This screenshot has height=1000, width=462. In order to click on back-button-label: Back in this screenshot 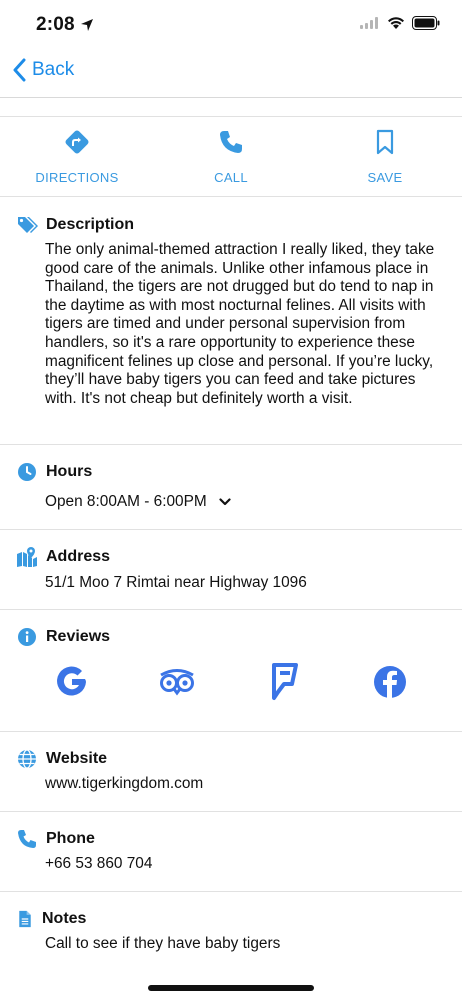, I will do `click(53, 69)`.